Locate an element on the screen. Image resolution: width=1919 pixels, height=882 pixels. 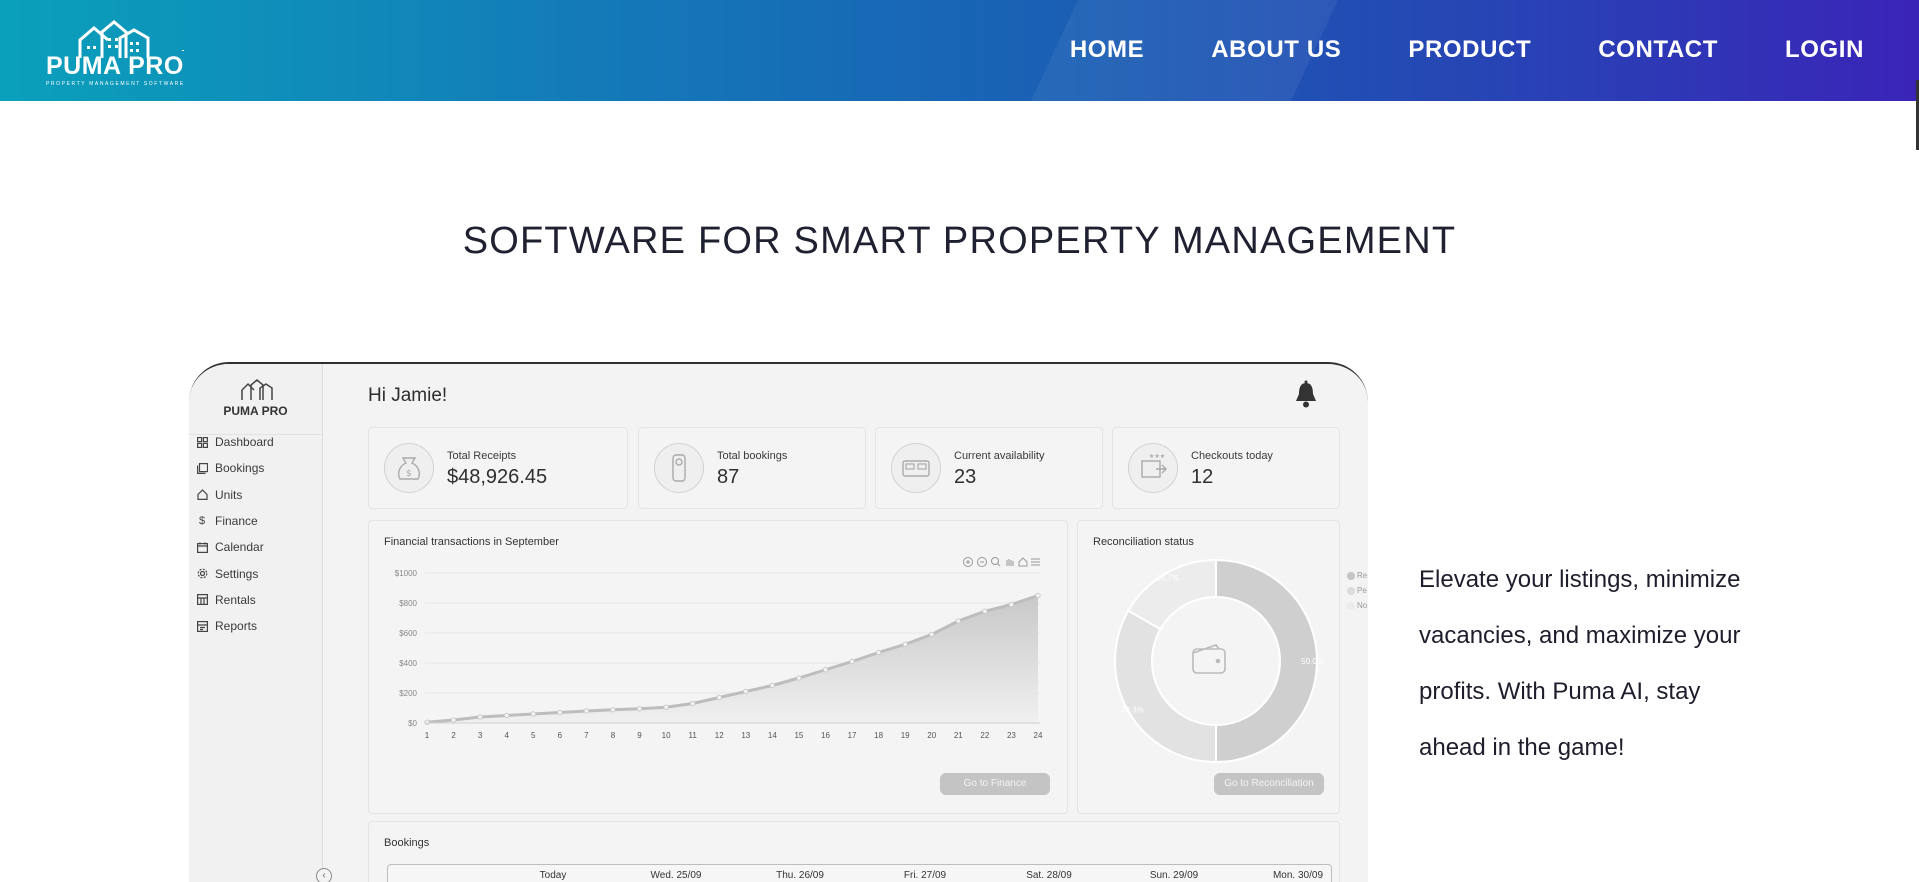
x-tick-label: 18 is located at coordinates (878, 735).